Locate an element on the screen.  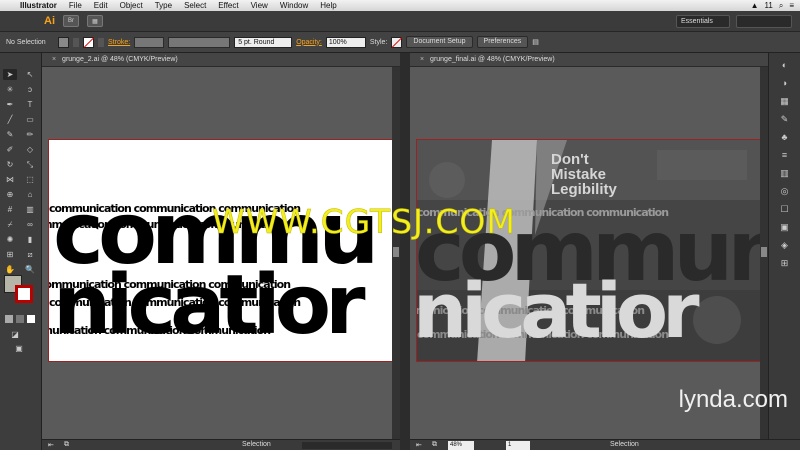
align-icon: ▤ is located at coordinates (535, 42).